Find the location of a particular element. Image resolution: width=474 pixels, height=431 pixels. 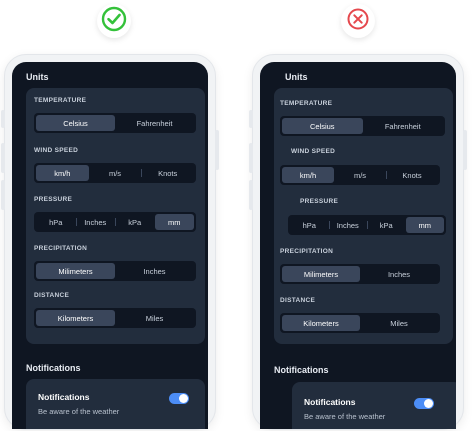

bad-example-badge is located at coordinates (358, 21).